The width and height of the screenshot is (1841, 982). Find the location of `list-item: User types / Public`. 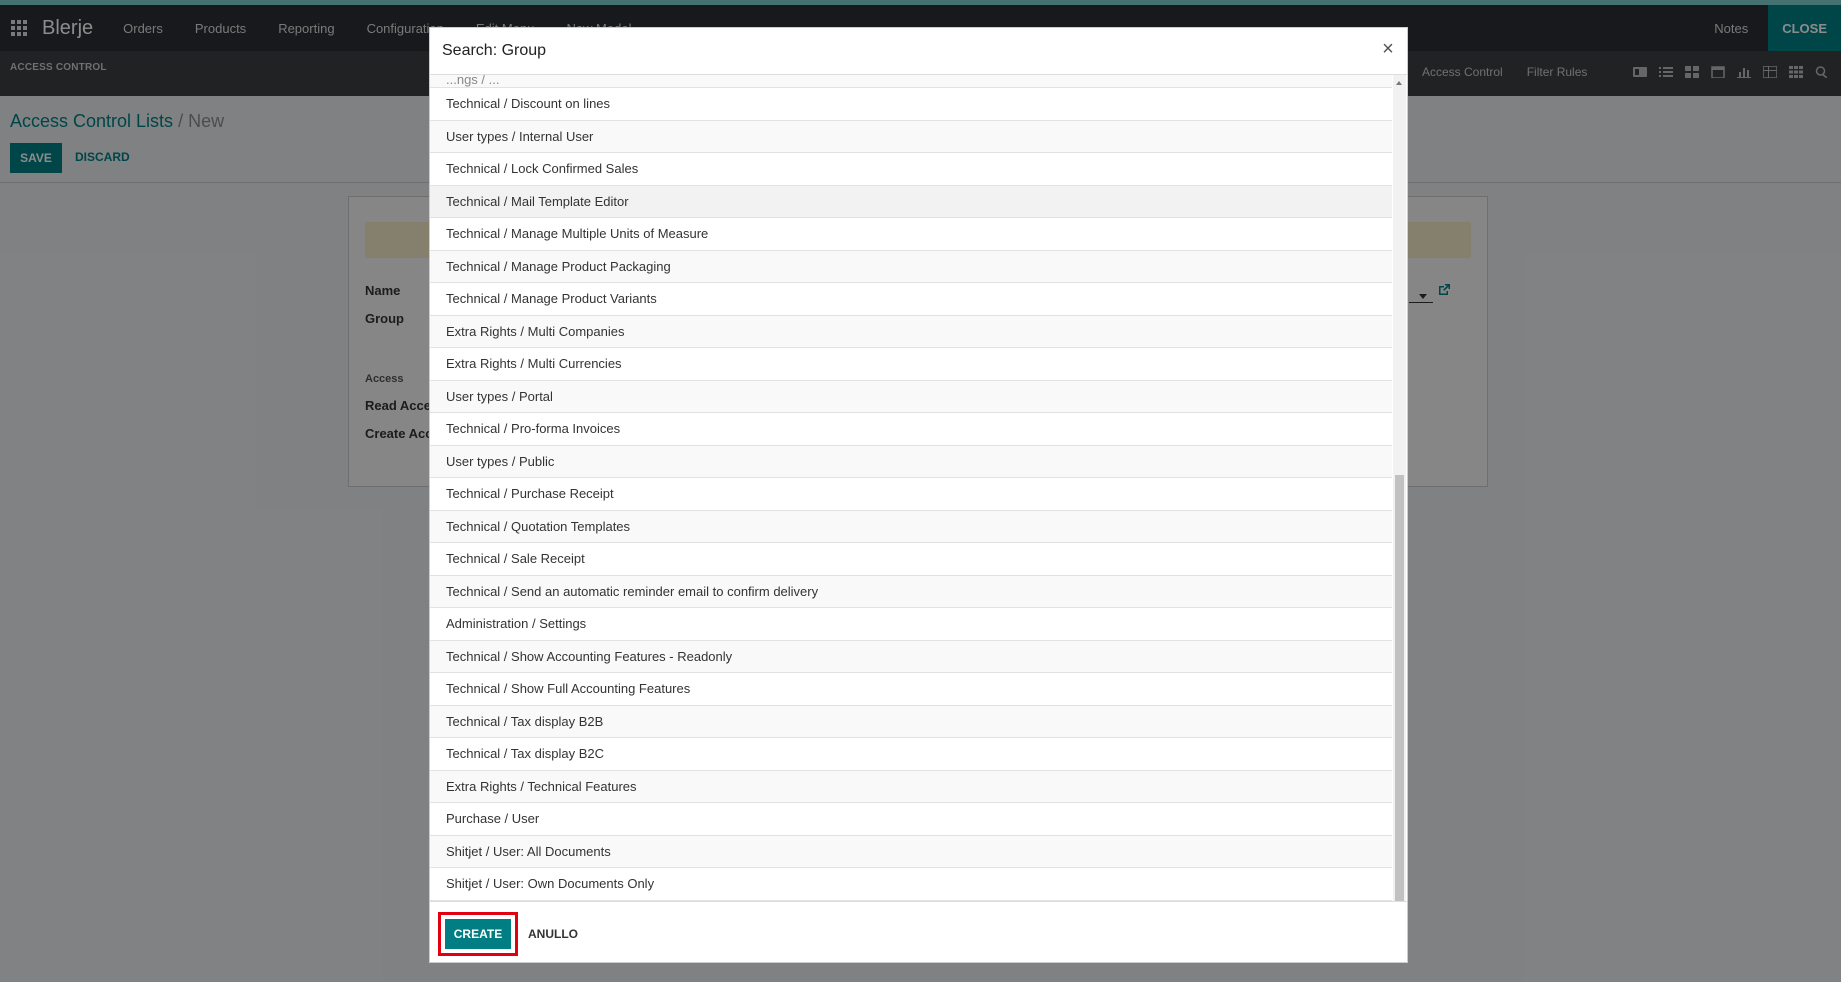

list-item: User types / Public is located at coordinates (911, 461).